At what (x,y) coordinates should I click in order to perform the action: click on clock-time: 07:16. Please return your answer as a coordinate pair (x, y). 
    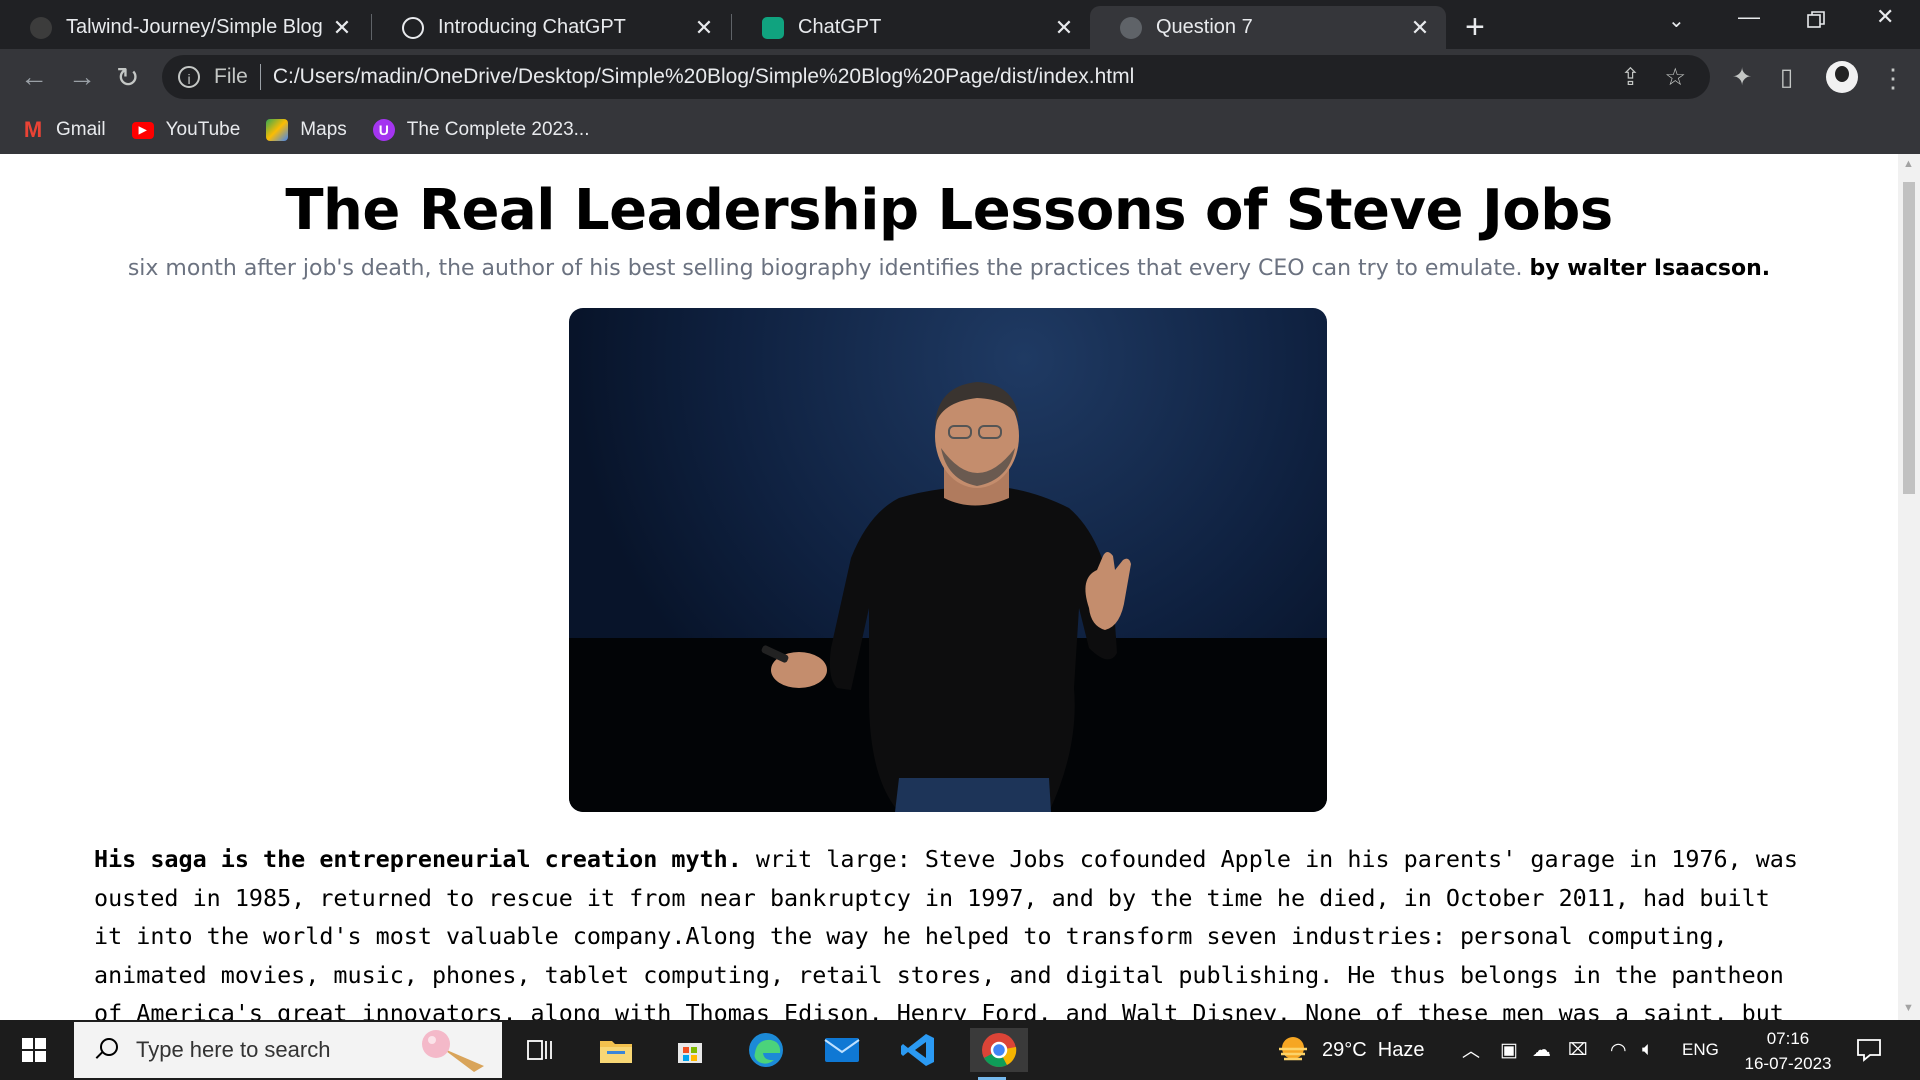
    Looking at the image, I should click on (1788, 1038).